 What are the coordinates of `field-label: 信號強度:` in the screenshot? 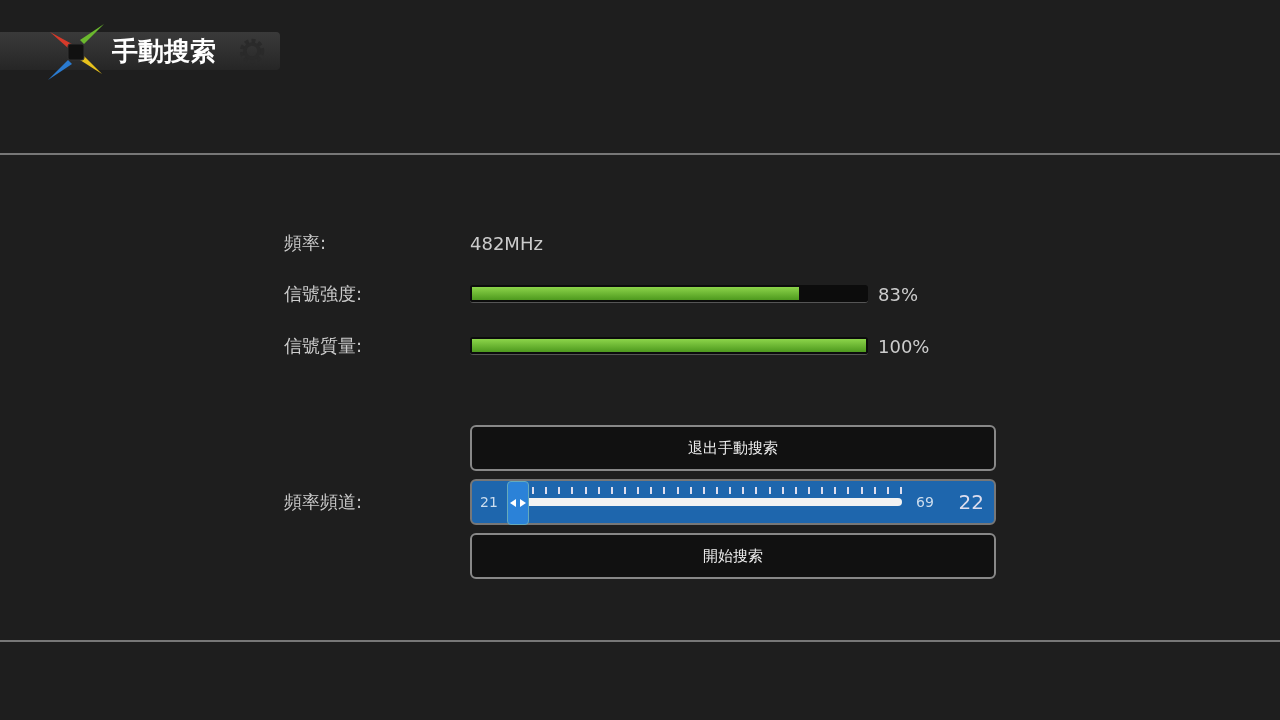 It's located at (324, 294).